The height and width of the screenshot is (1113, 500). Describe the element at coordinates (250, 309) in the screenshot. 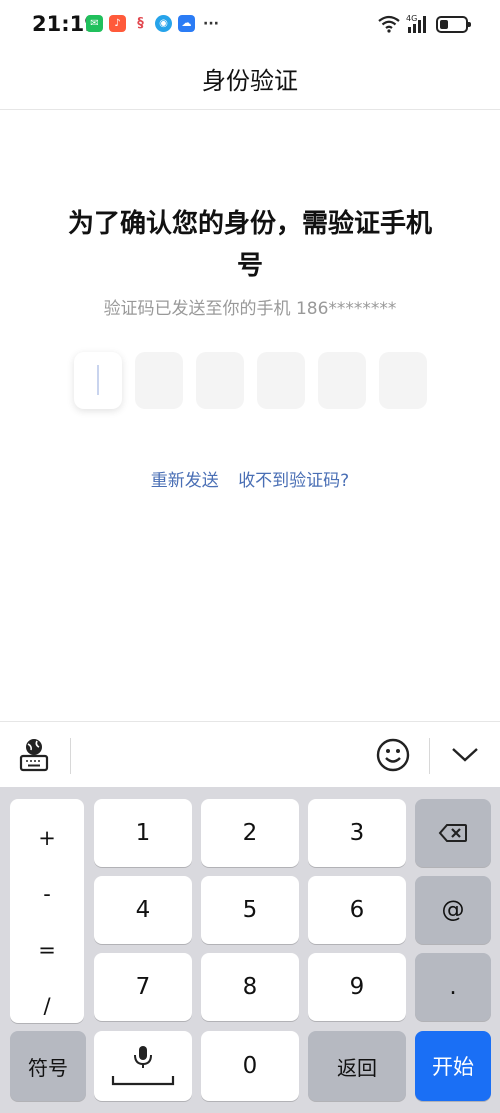

I see `subtitle: 验证码已发送至你的手机 186********` at that location.